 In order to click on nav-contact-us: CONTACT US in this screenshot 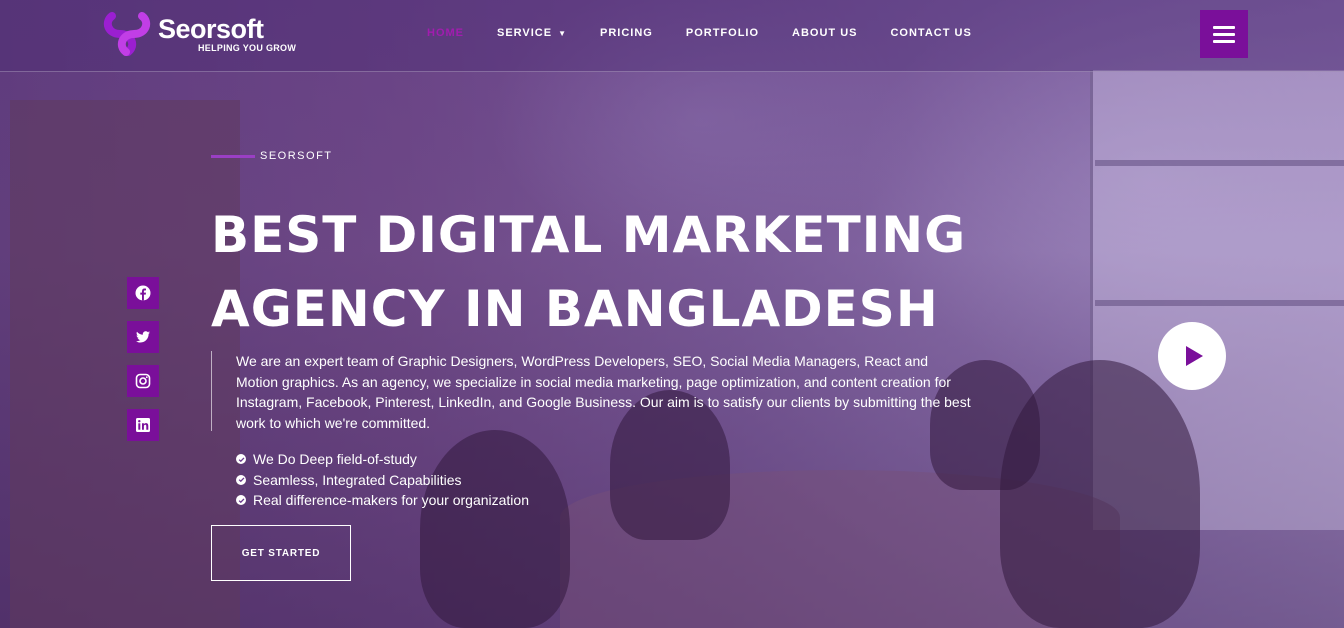, I will do `click(930, 33)`.